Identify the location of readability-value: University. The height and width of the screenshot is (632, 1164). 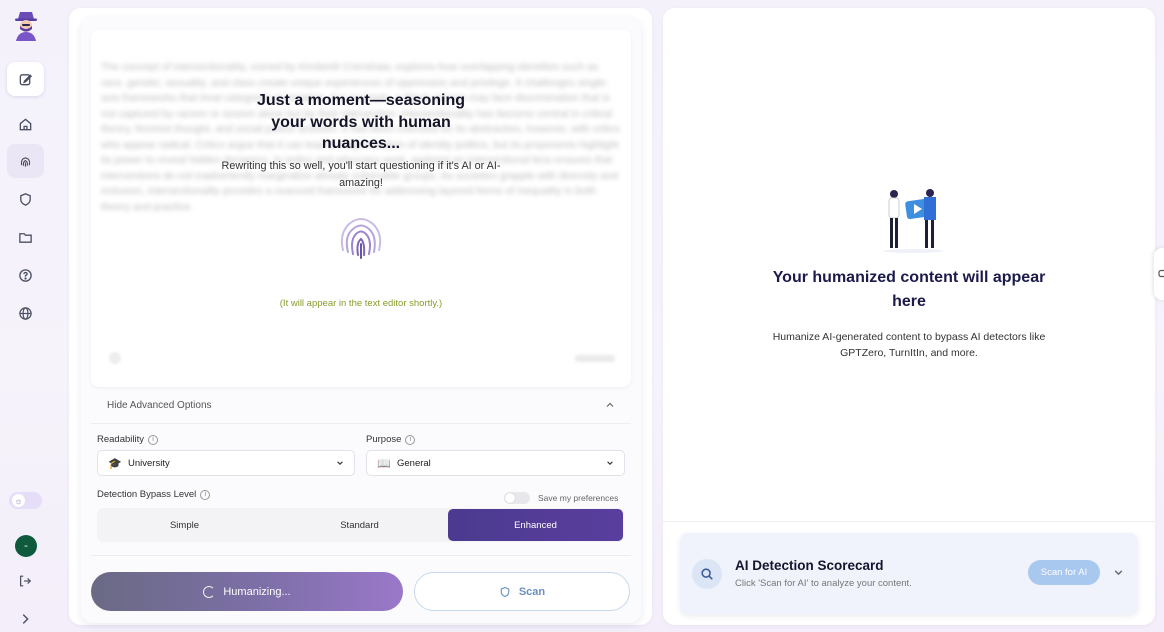
(149, 463).